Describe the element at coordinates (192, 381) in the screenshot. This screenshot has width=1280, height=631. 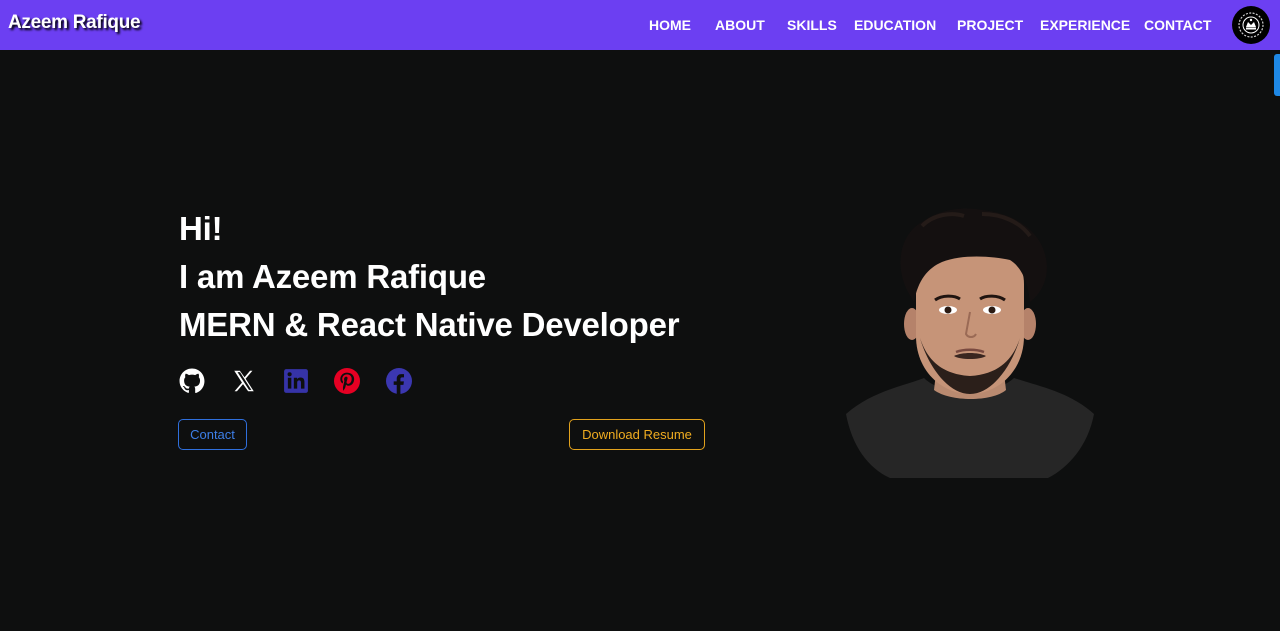
I see `github-icon` at that location.